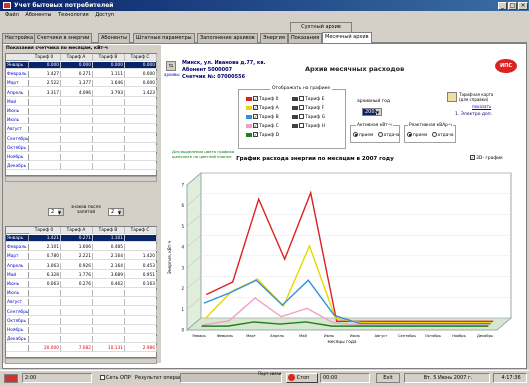 This screenshot has width=529, height=385. What do you see at coordinates (12, 15) in the screenshot?
I see `menu-file: Файл` at bounding box center [12, 15].